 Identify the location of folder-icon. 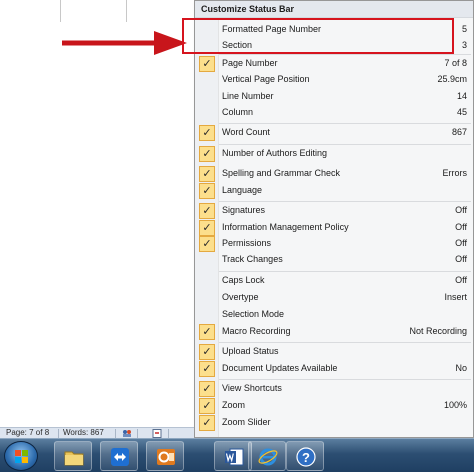
(74, 458).